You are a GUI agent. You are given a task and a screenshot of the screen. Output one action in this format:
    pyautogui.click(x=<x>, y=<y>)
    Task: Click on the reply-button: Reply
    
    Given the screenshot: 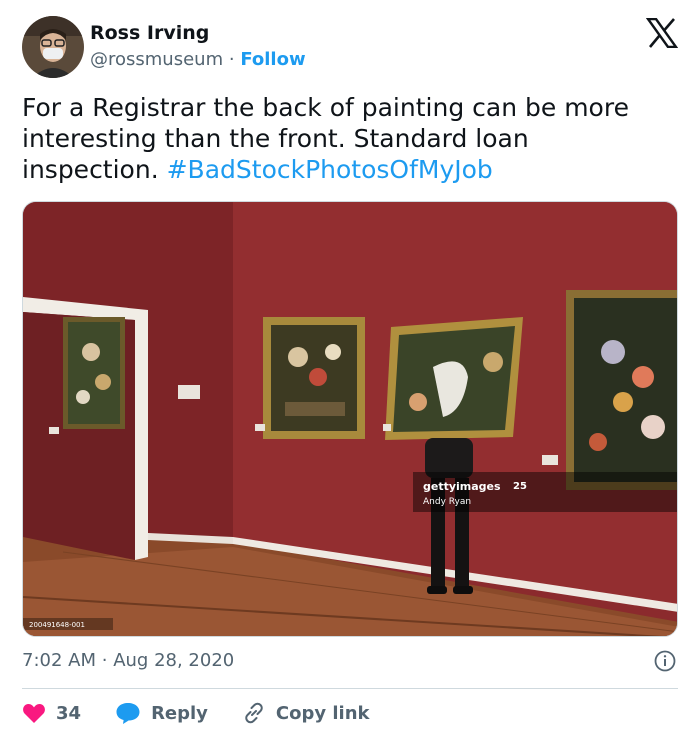 What is the action you would take?
    pyautogui.click(x=161, y=713)
    